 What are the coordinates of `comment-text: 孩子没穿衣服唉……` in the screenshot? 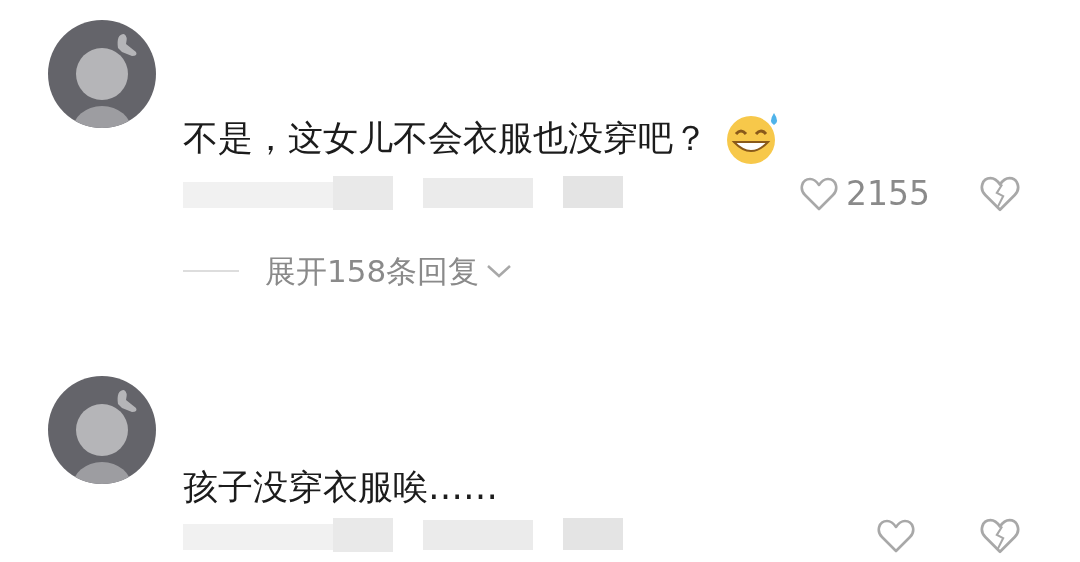 It's located at (340, 487).